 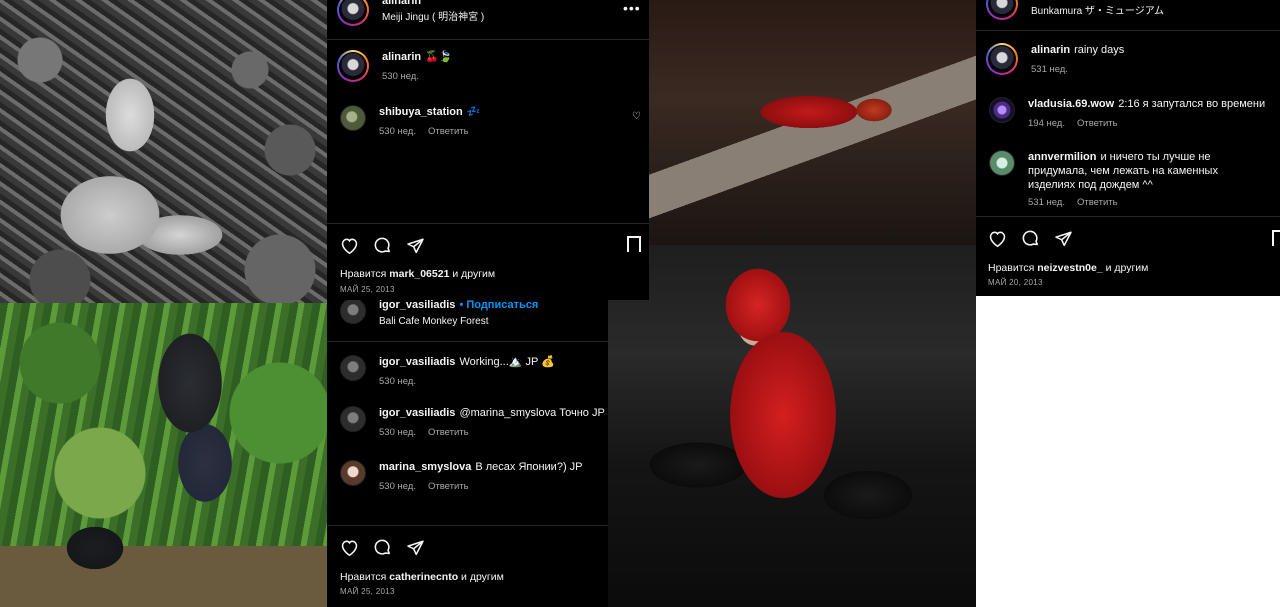 I want to click on more-icon: •••, so click(x=632, y=8).